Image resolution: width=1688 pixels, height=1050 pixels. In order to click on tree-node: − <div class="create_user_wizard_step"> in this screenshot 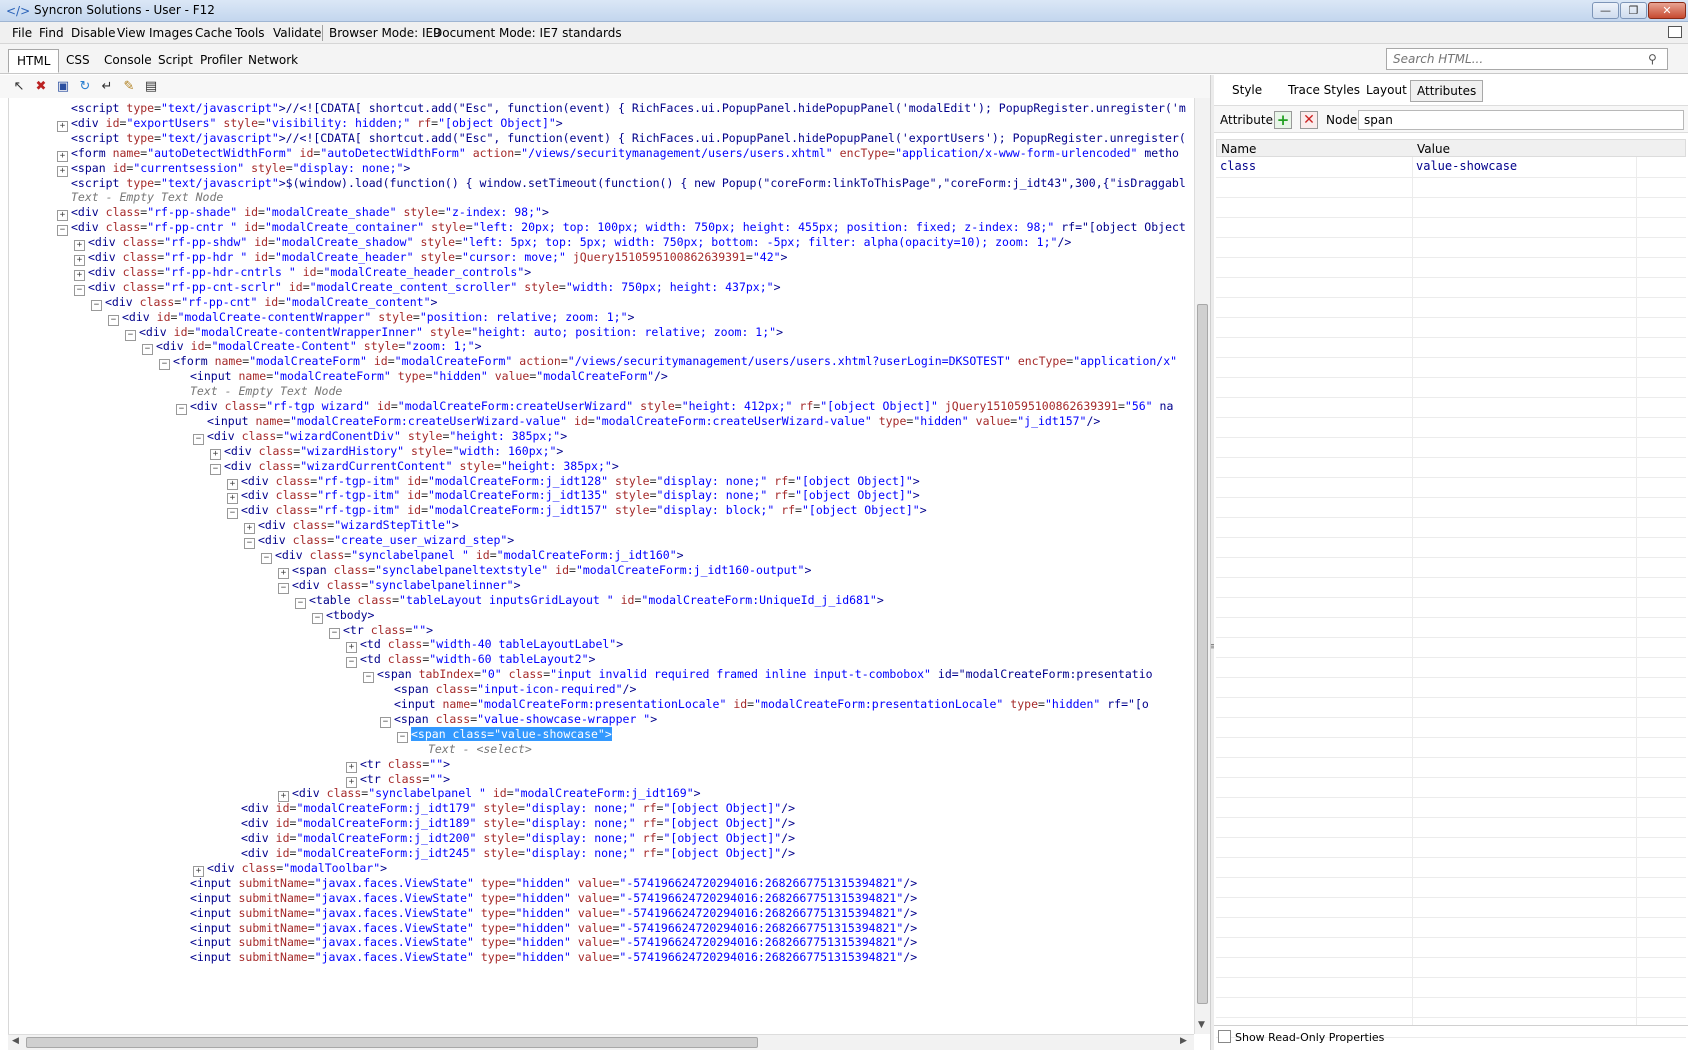, I will do `click(379, 541)`.